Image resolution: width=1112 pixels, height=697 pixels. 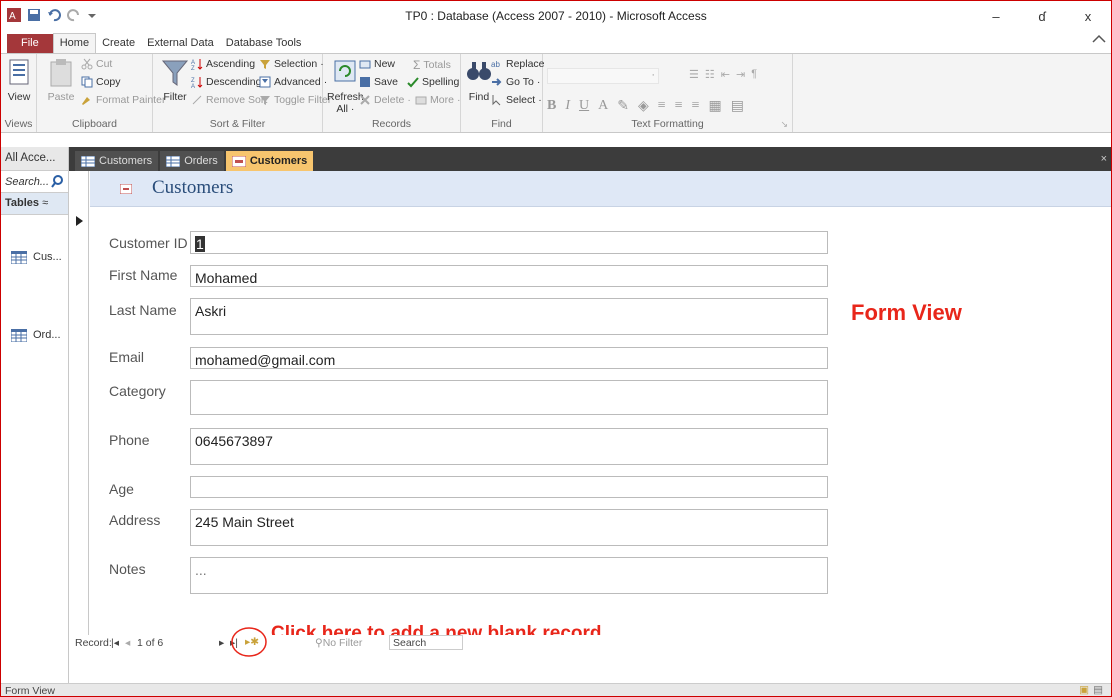 I want to click on select-button: Select ·, so click(x=516, y=100).